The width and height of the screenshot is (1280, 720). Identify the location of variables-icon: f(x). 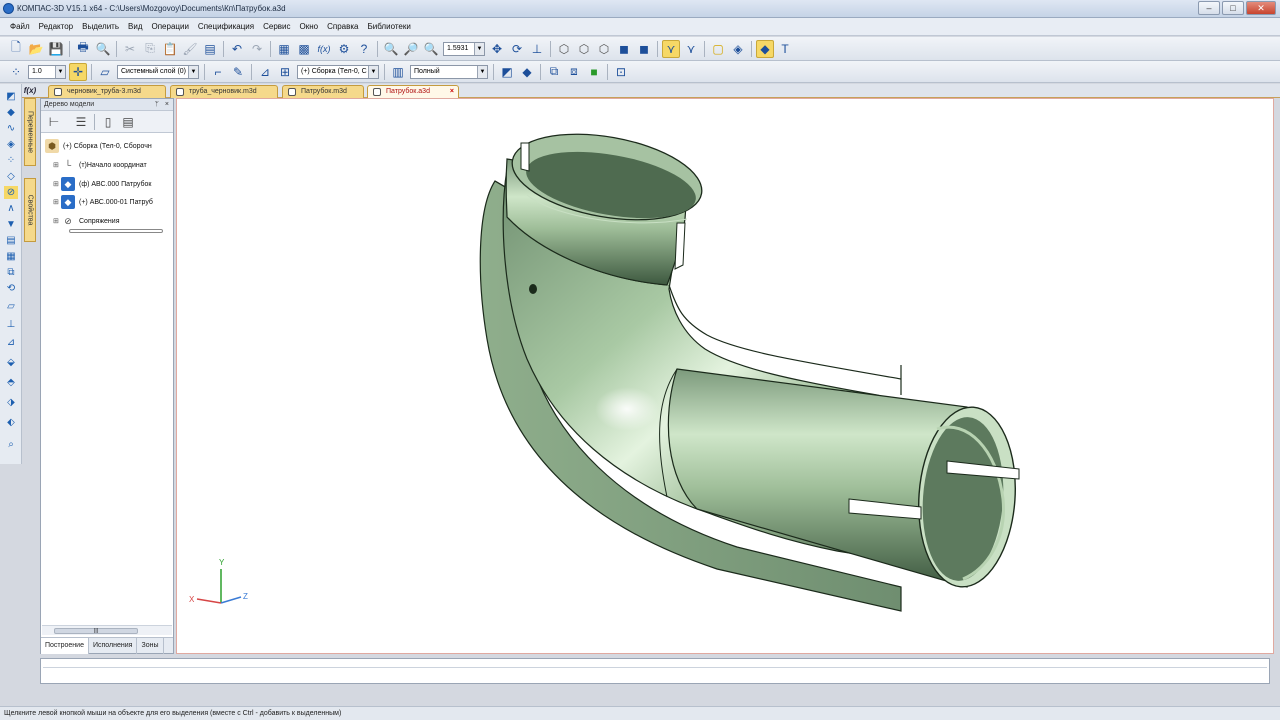
(324, 49).